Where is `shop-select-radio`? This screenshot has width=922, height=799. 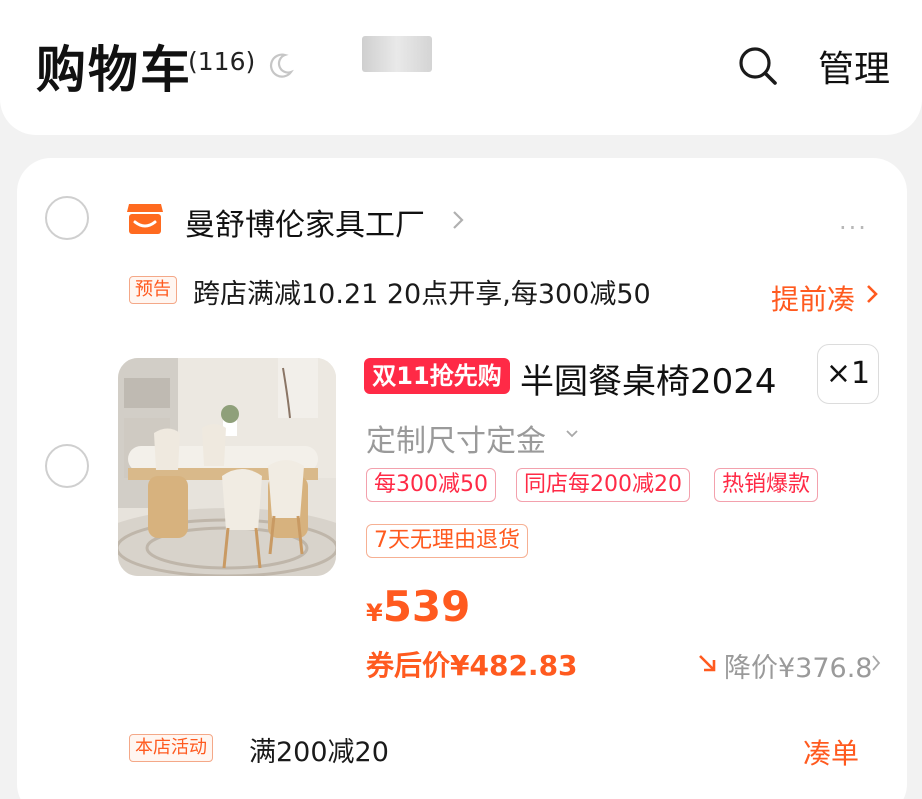 shop-select-radio is located at coordinates (67, 218).